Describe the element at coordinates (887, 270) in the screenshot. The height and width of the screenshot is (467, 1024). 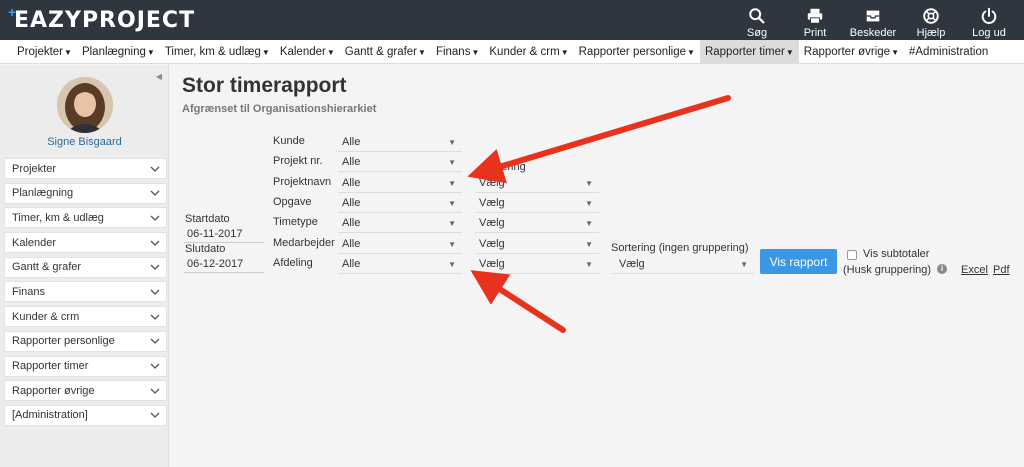
I see `subtotal-note: (Husk gruppering)` at that location.